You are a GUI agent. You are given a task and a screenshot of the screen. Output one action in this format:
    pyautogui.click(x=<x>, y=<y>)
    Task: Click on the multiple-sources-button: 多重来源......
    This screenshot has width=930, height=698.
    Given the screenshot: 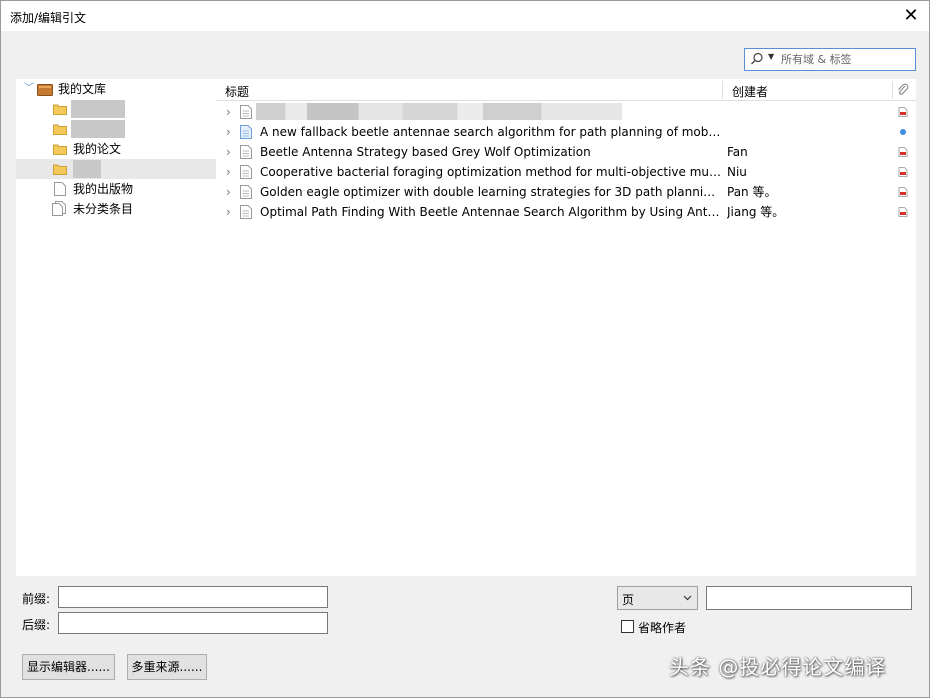 What is the action you would take?
    pyautogui.click(x=167, y=667)
    